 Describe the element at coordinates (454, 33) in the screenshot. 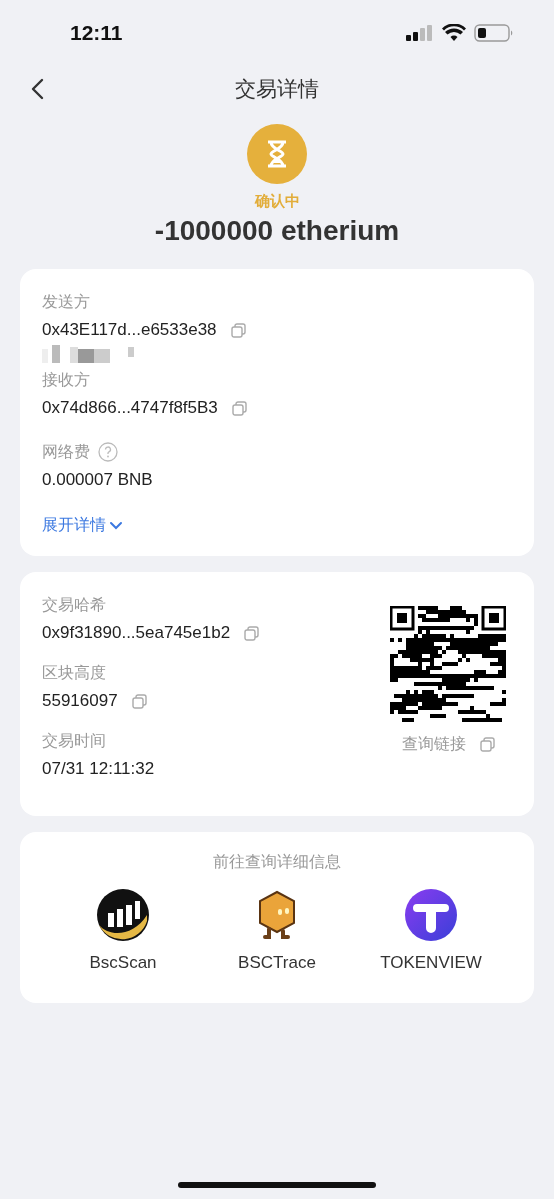

I see `wifi-icon` at that location.